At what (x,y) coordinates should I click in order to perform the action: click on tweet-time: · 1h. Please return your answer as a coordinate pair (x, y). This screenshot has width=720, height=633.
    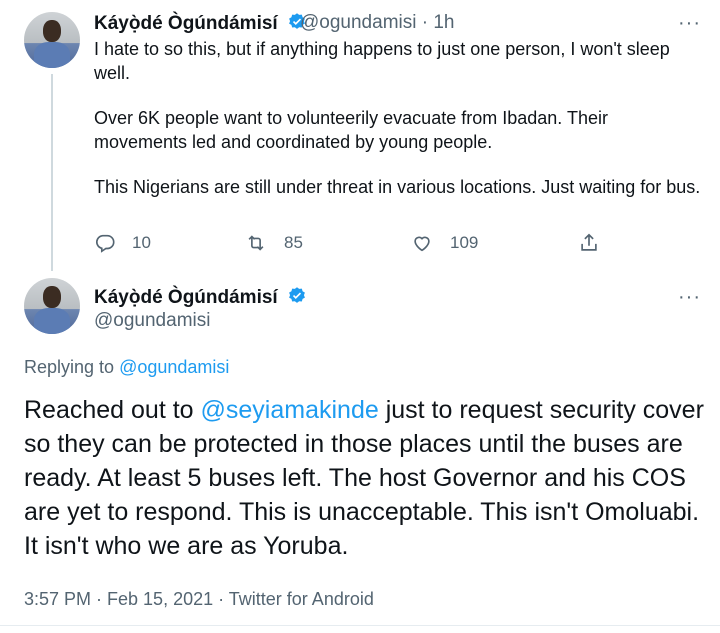
    Looking at the image, I should click on (438, 22).